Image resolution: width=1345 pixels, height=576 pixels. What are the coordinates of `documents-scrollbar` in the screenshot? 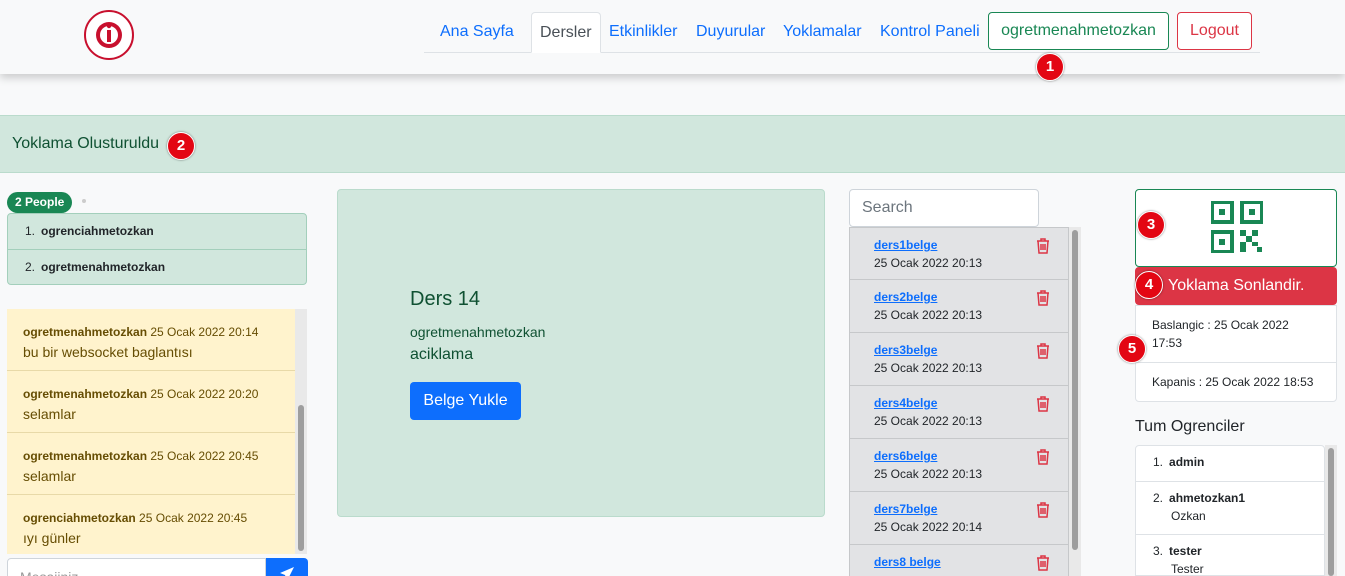 It's located at (1075, 401).